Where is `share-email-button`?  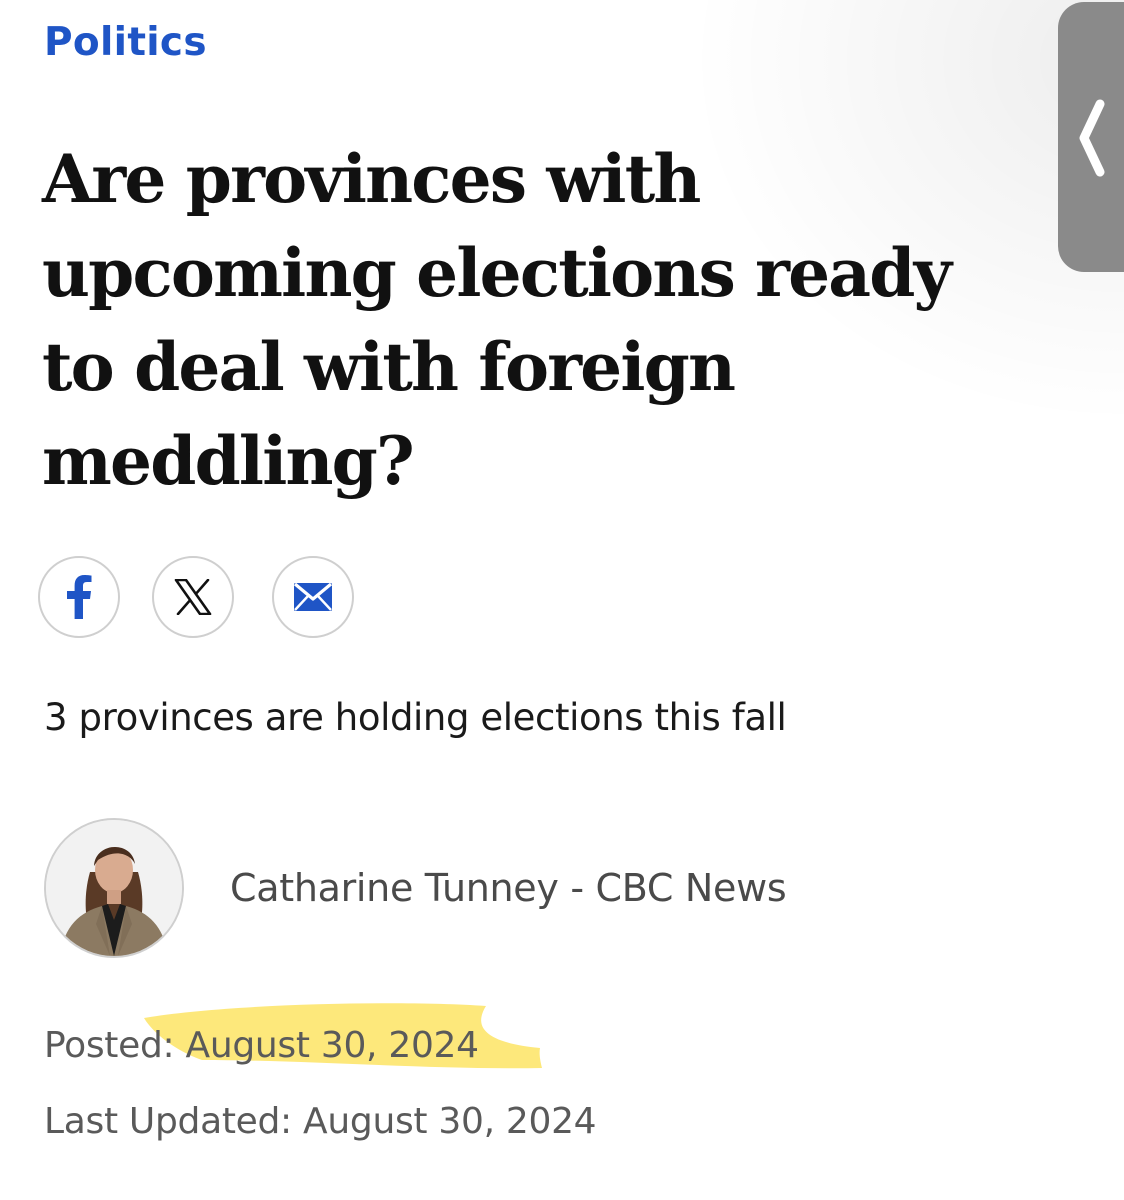 share-email-button is located at coordinates (313, 597).